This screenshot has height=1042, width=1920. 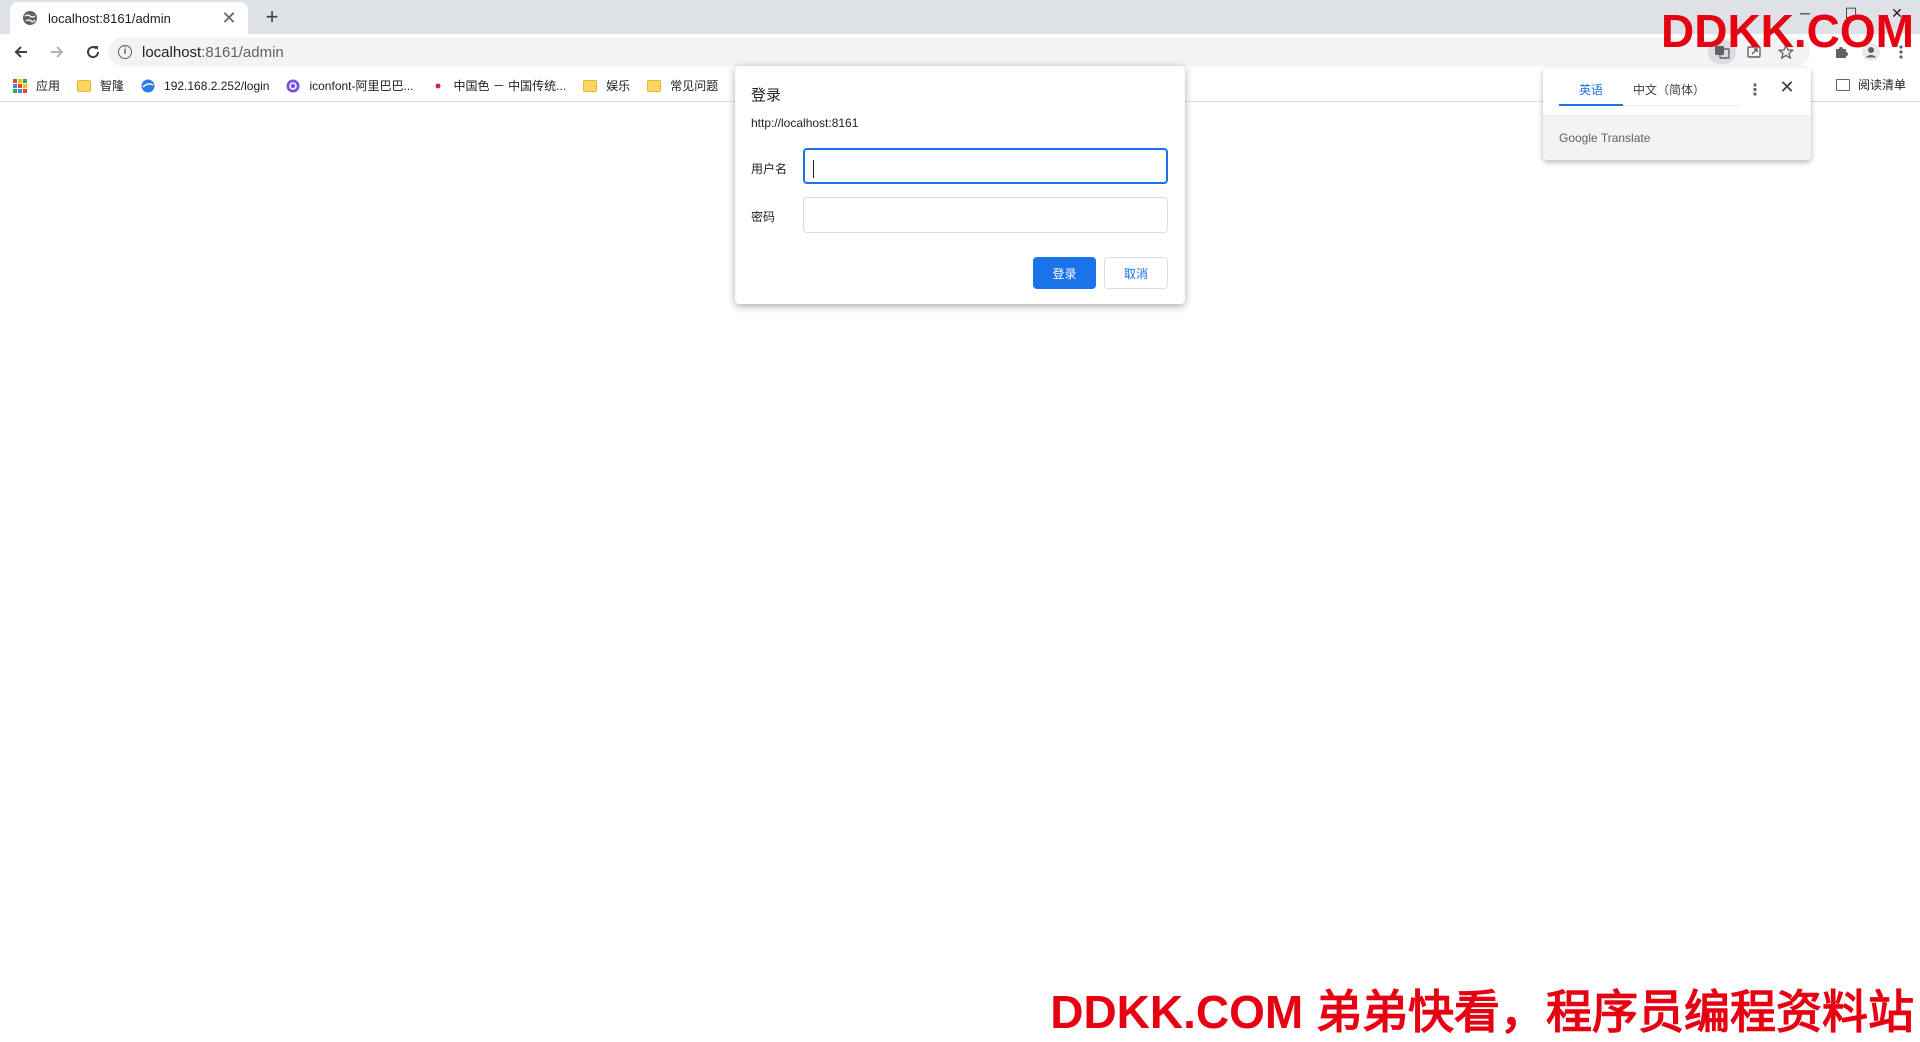 What do you see at coordinates (1482, 1012) in the screenshot?
I see `watermark-bottom: DDKK.COM 弟弟快看，程序员编程资料站` at bounding box center [1482, 1012].